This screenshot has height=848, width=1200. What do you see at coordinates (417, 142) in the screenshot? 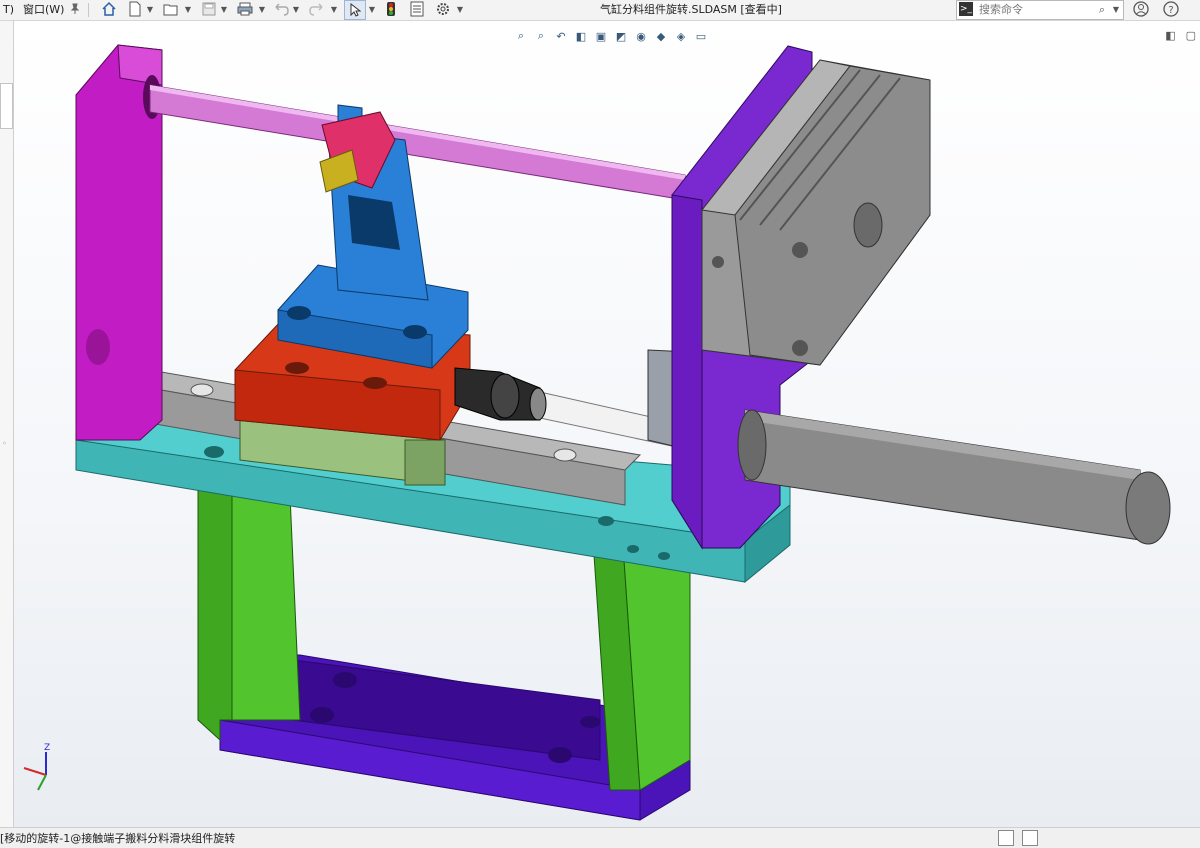
I see `guide-rod` at bounding box center [417, 142].